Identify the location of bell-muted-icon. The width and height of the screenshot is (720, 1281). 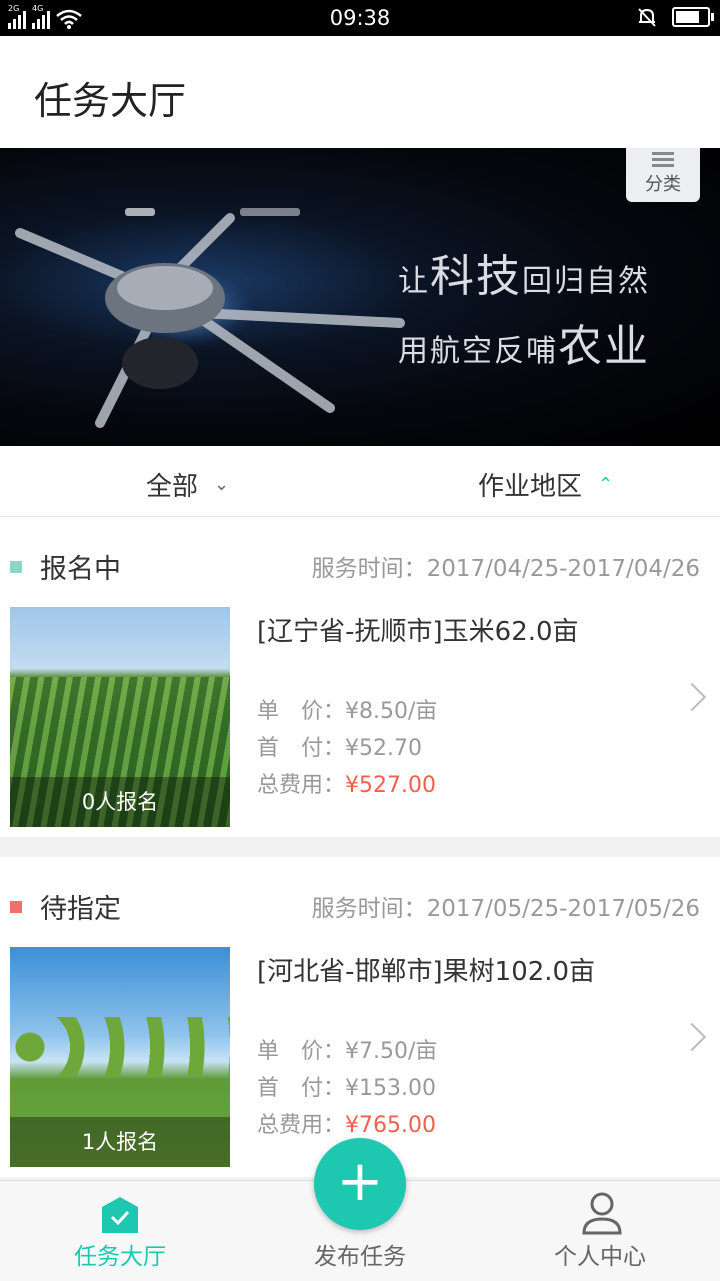
(647, 17).